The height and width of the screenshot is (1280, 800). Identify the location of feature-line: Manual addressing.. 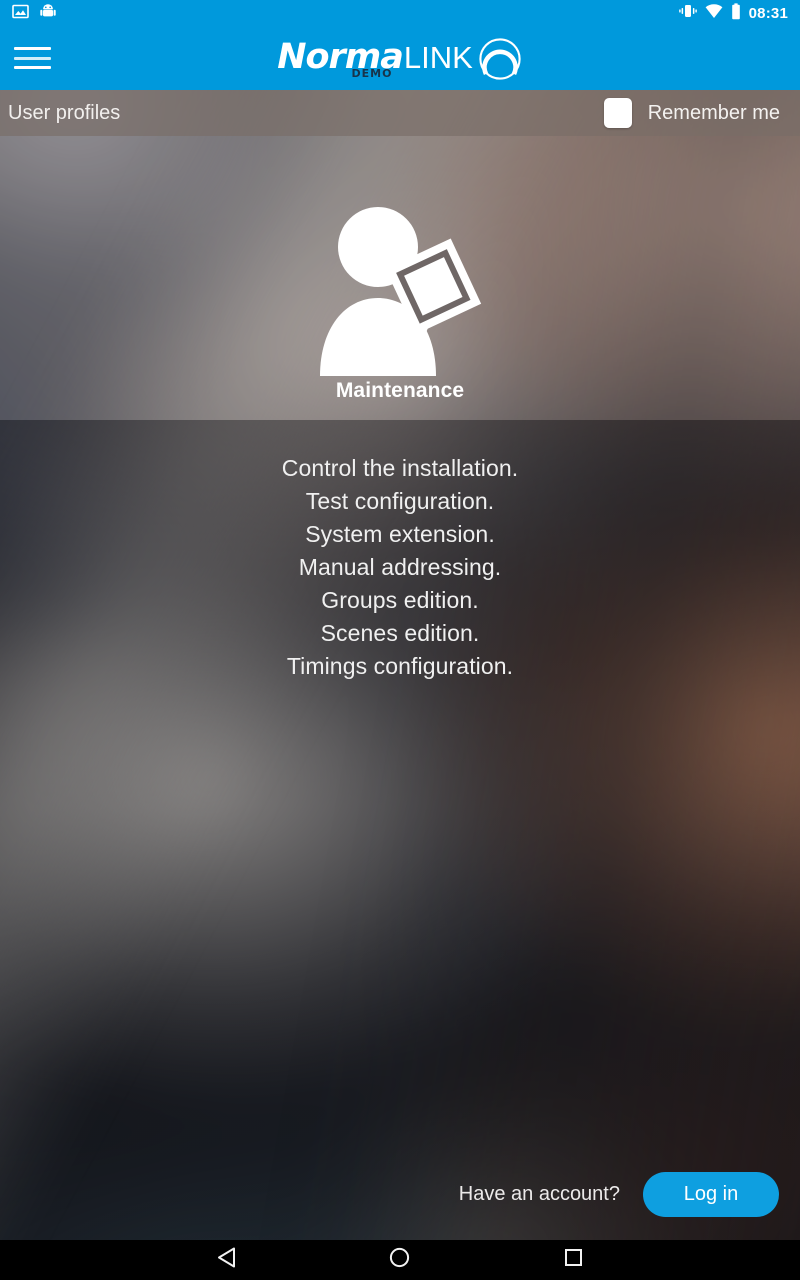
(400, 567).